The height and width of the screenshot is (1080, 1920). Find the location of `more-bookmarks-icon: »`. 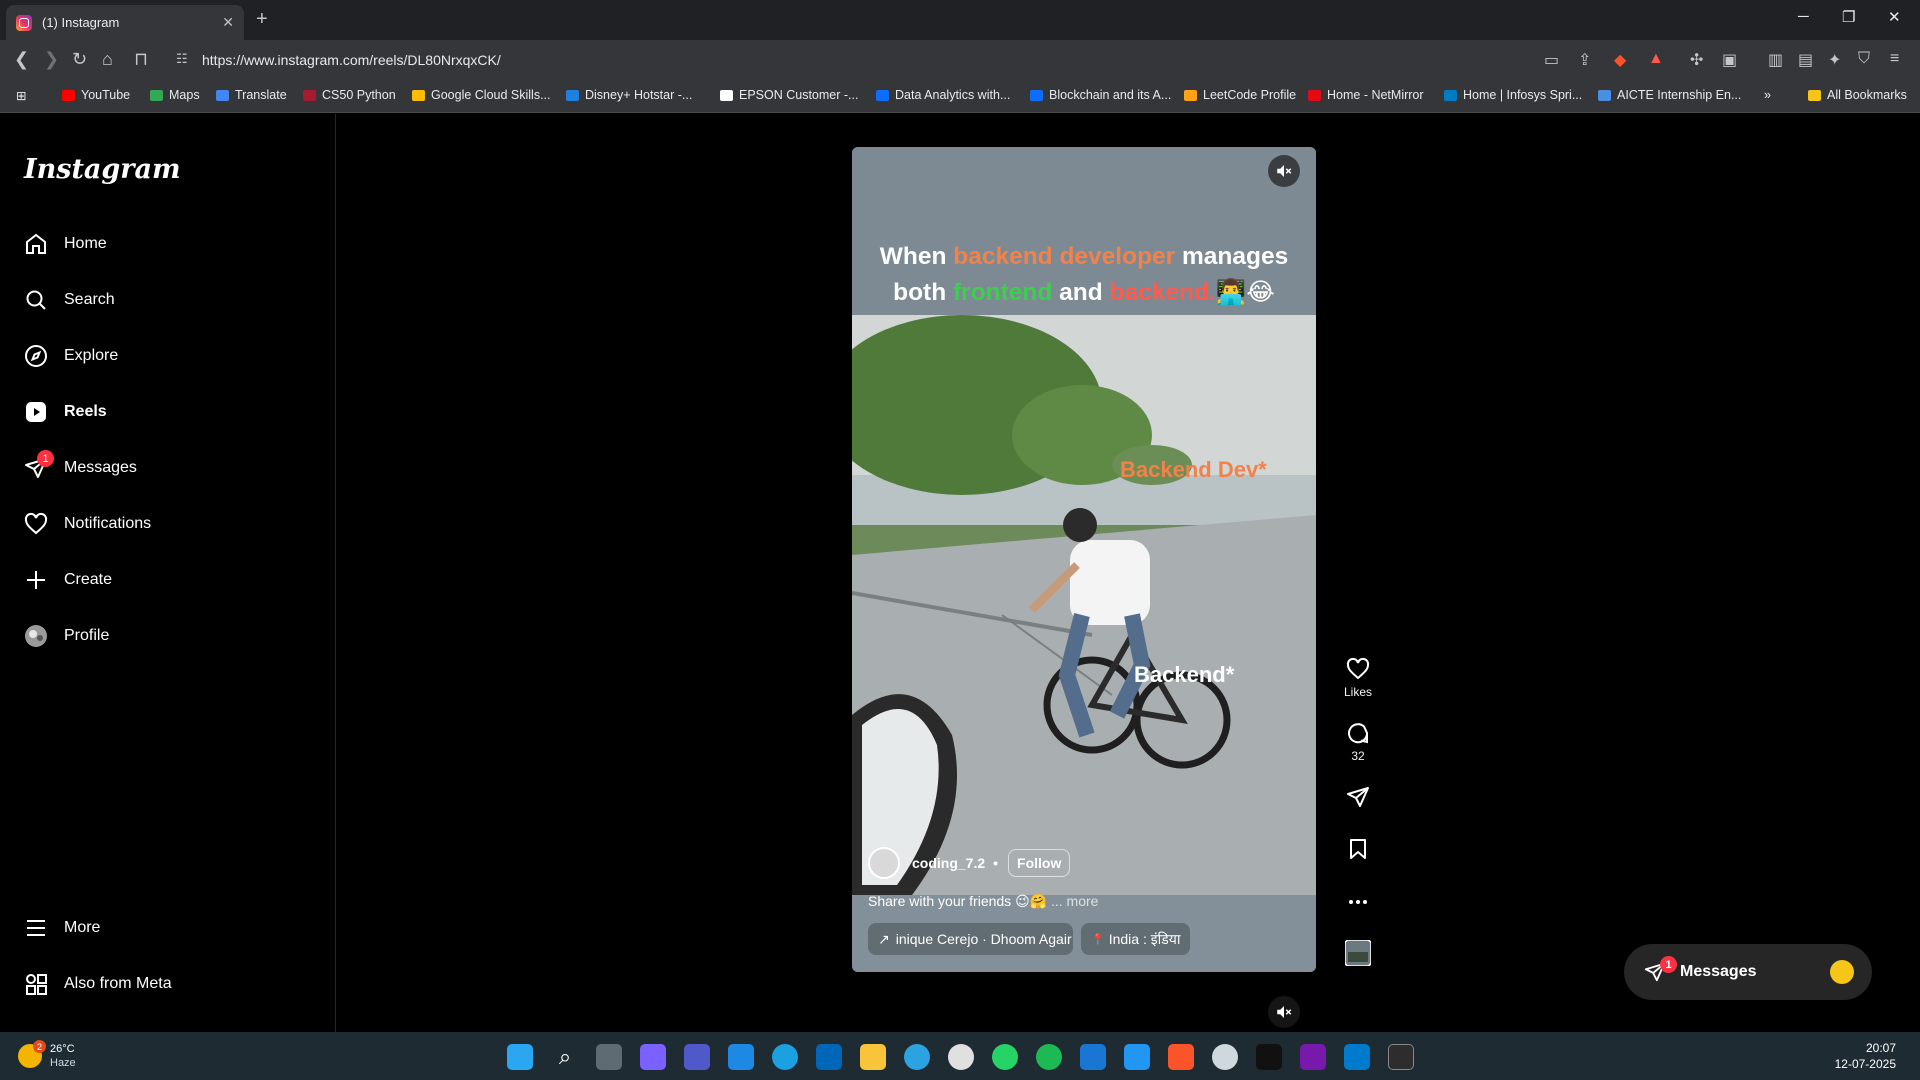

more-bookmarks-icon: » is located at coordinates (1767, 95).